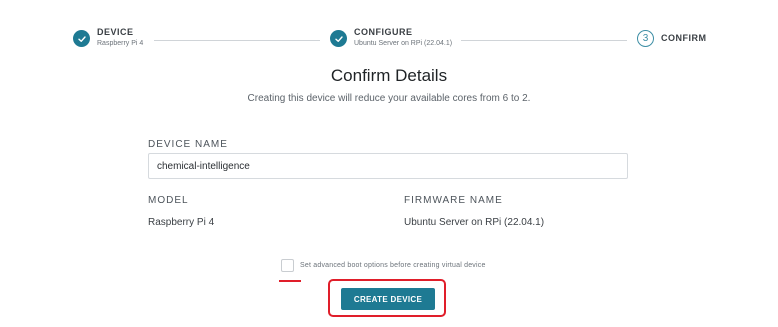 Image resolution: width=778 pixels, height=327 pixels. What do you see at coordinates (389, 75) in the screenshot?
I see `page-title: Confirm Details` at bounding box center [389, 75].